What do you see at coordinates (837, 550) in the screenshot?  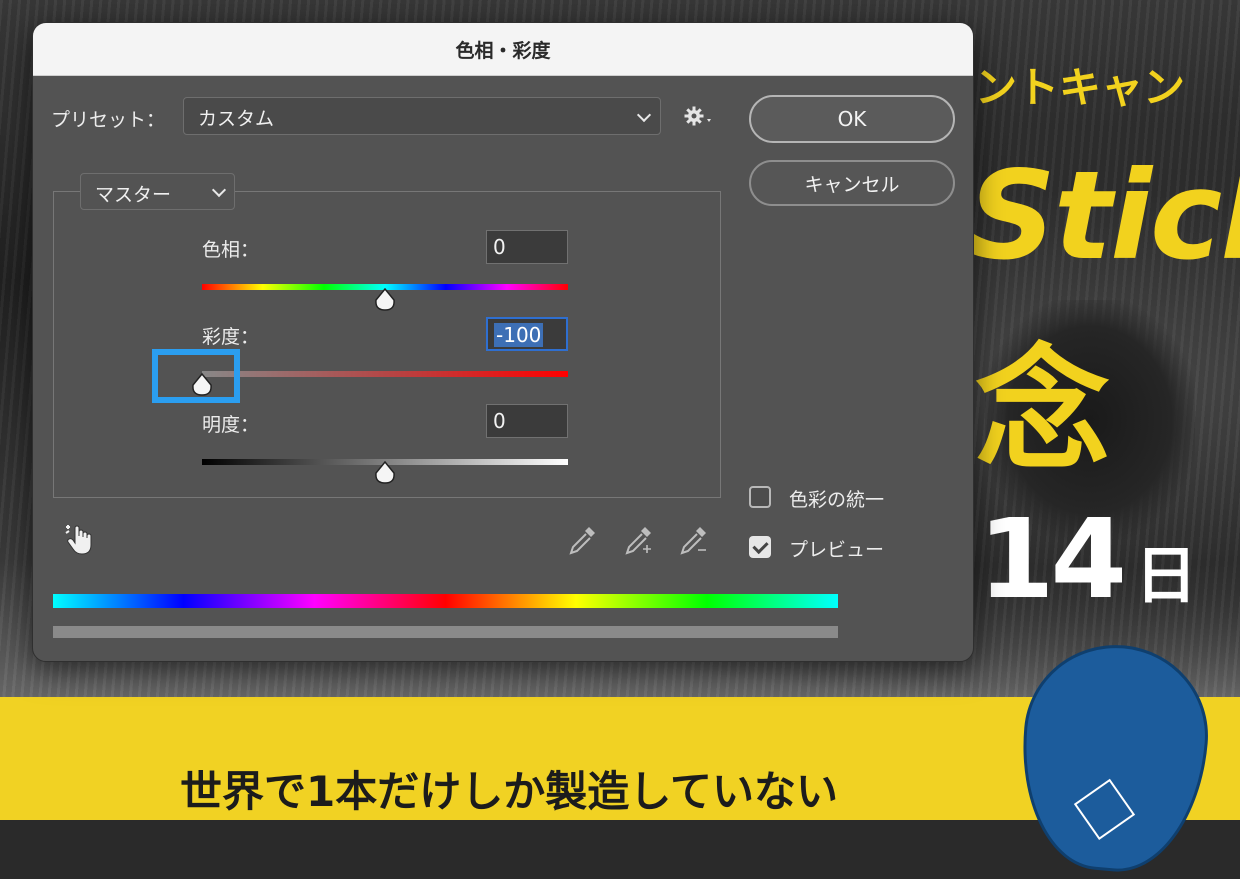 I see `preview-label: プレビュー` at bounding box center [837, 550].